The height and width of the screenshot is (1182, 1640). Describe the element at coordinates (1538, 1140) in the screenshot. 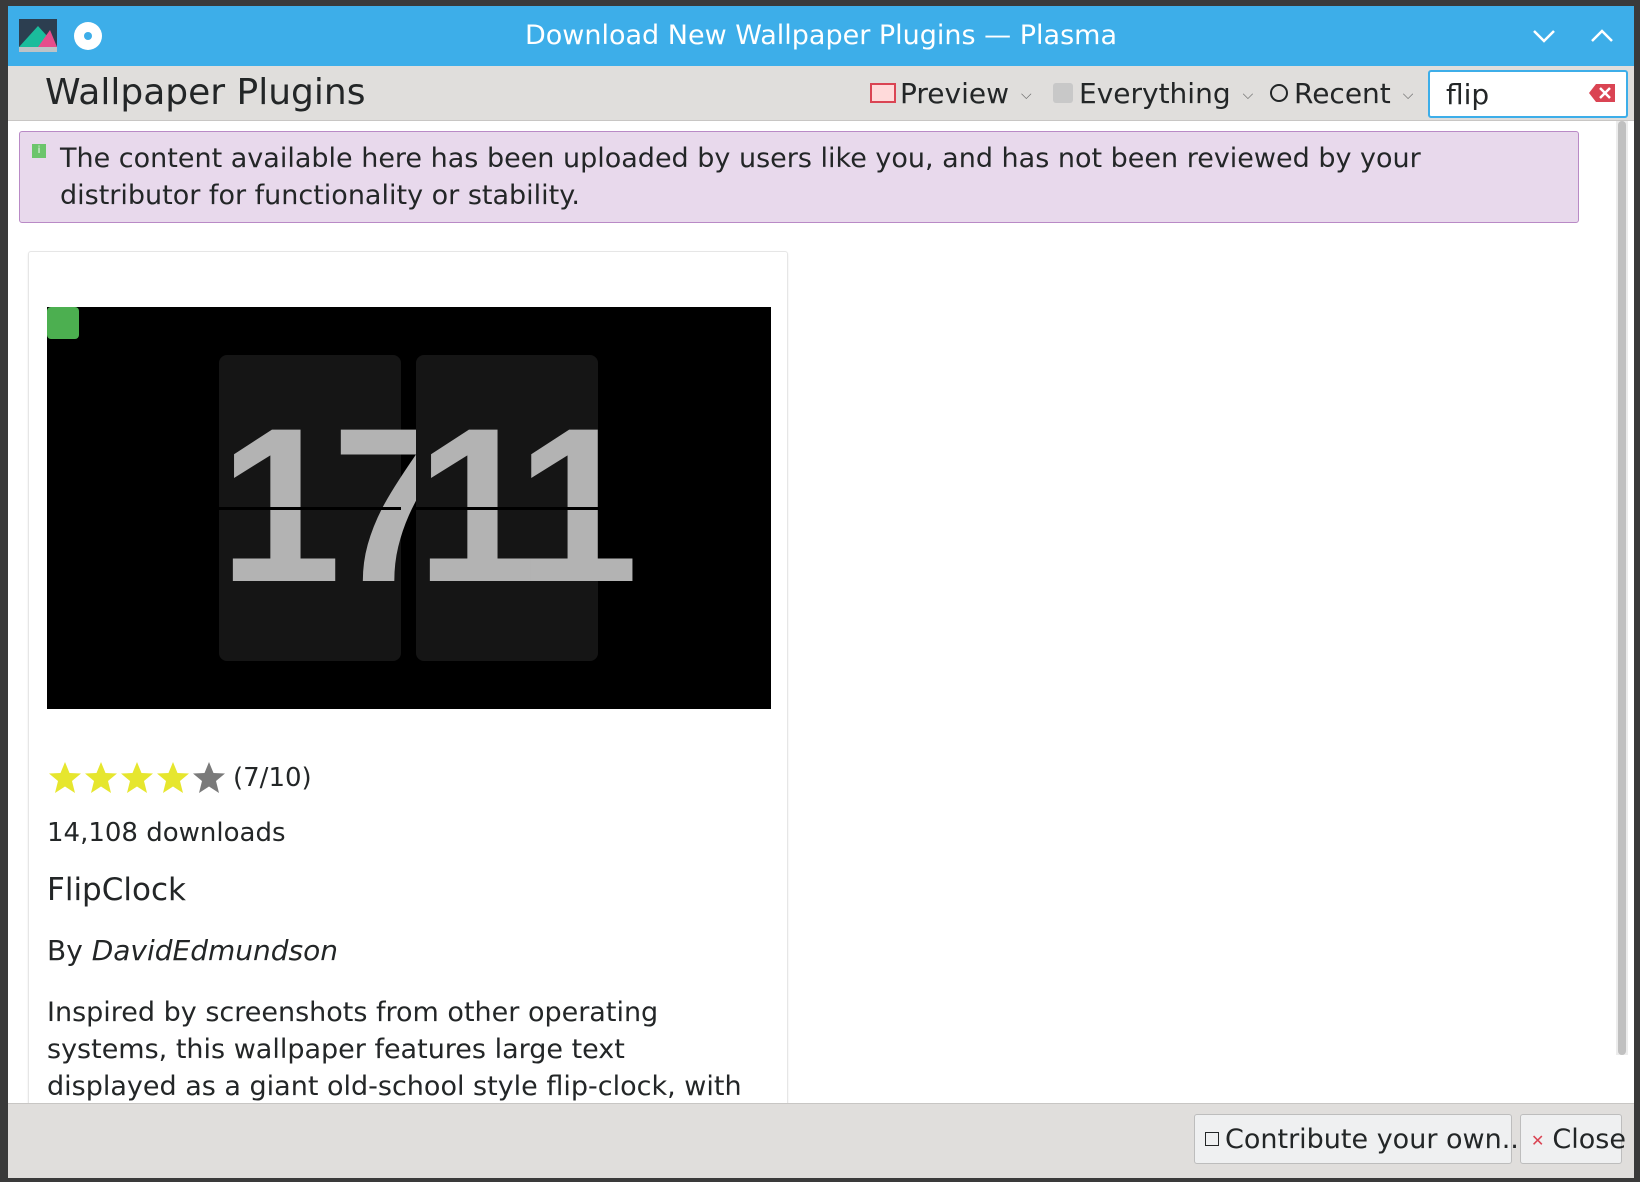

I see `close-icon: ✕` at that location.